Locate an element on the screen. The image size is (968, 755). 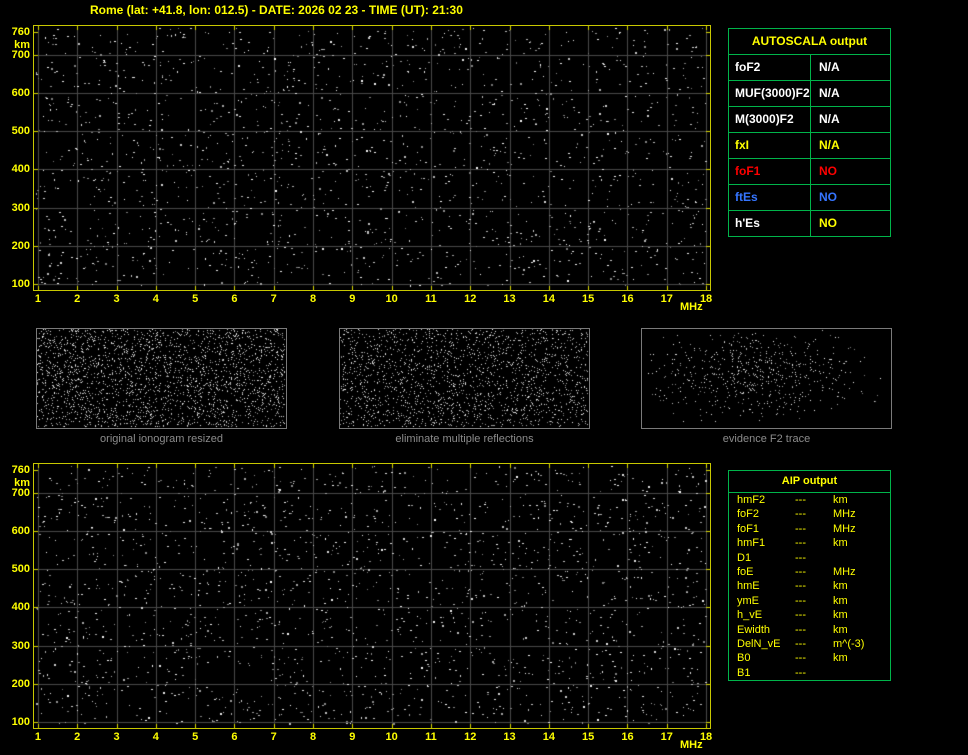
x-axis-tick-label: 1 is located at coordinates (37, 737).